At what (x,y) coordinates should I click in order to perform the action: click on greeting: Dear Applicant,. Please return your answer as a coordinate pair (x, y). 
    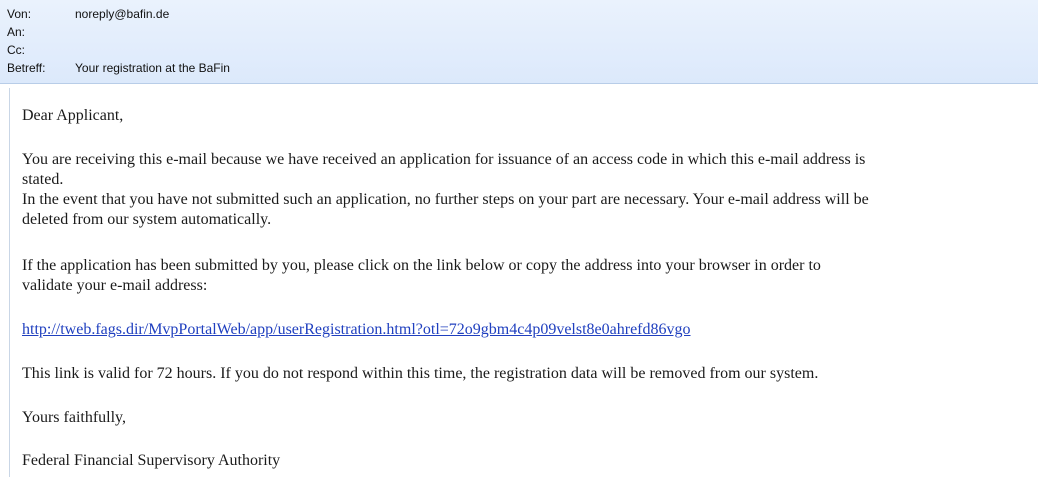
    Looking at the image, I should click on (73, 115).